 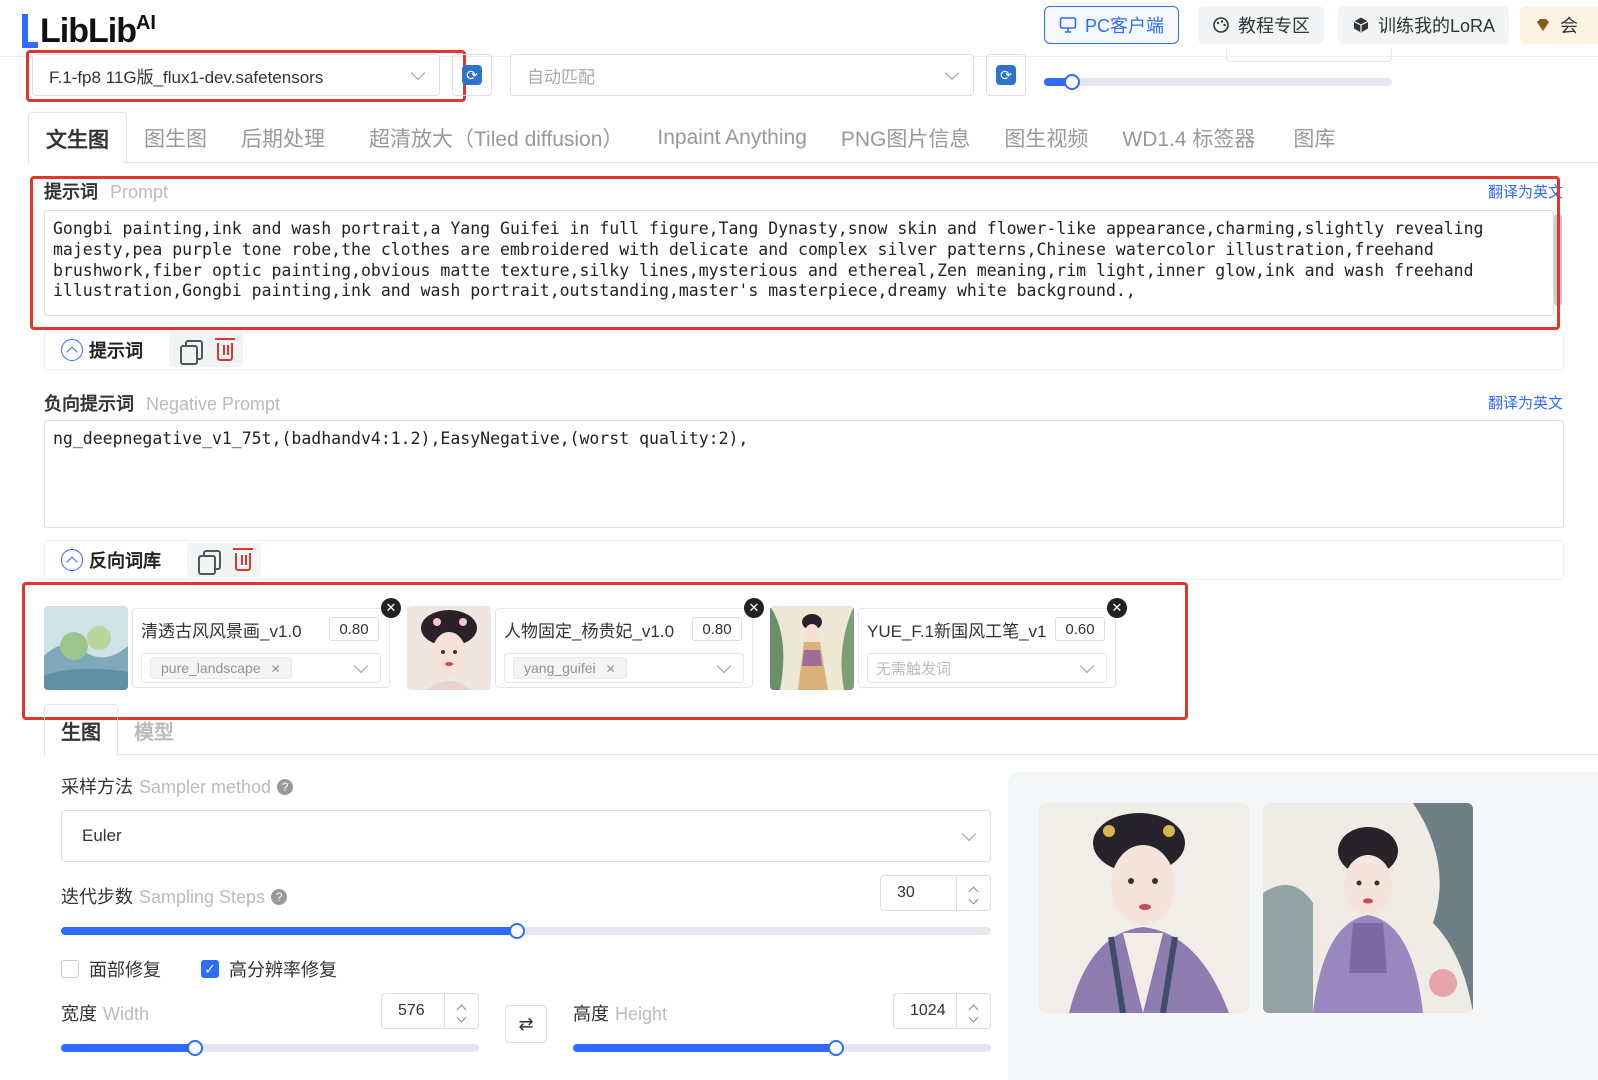 I want to click on logo-text: LibLib, so click(x=88, y=31).